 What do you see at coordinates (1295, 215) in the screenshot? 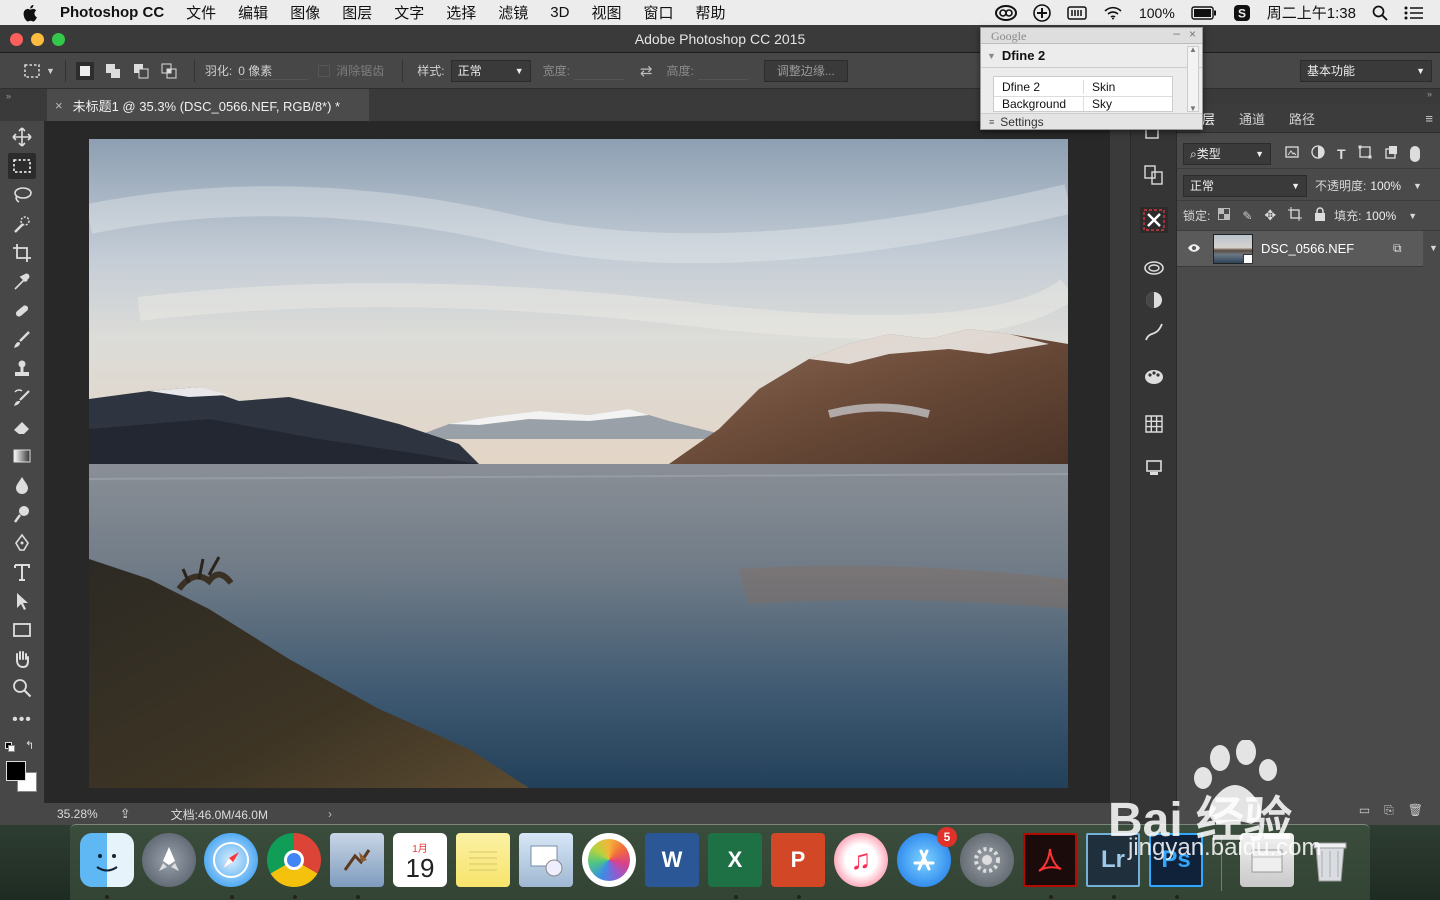
I see `lock-artboard-icon` at bounding box center [1295, 215].